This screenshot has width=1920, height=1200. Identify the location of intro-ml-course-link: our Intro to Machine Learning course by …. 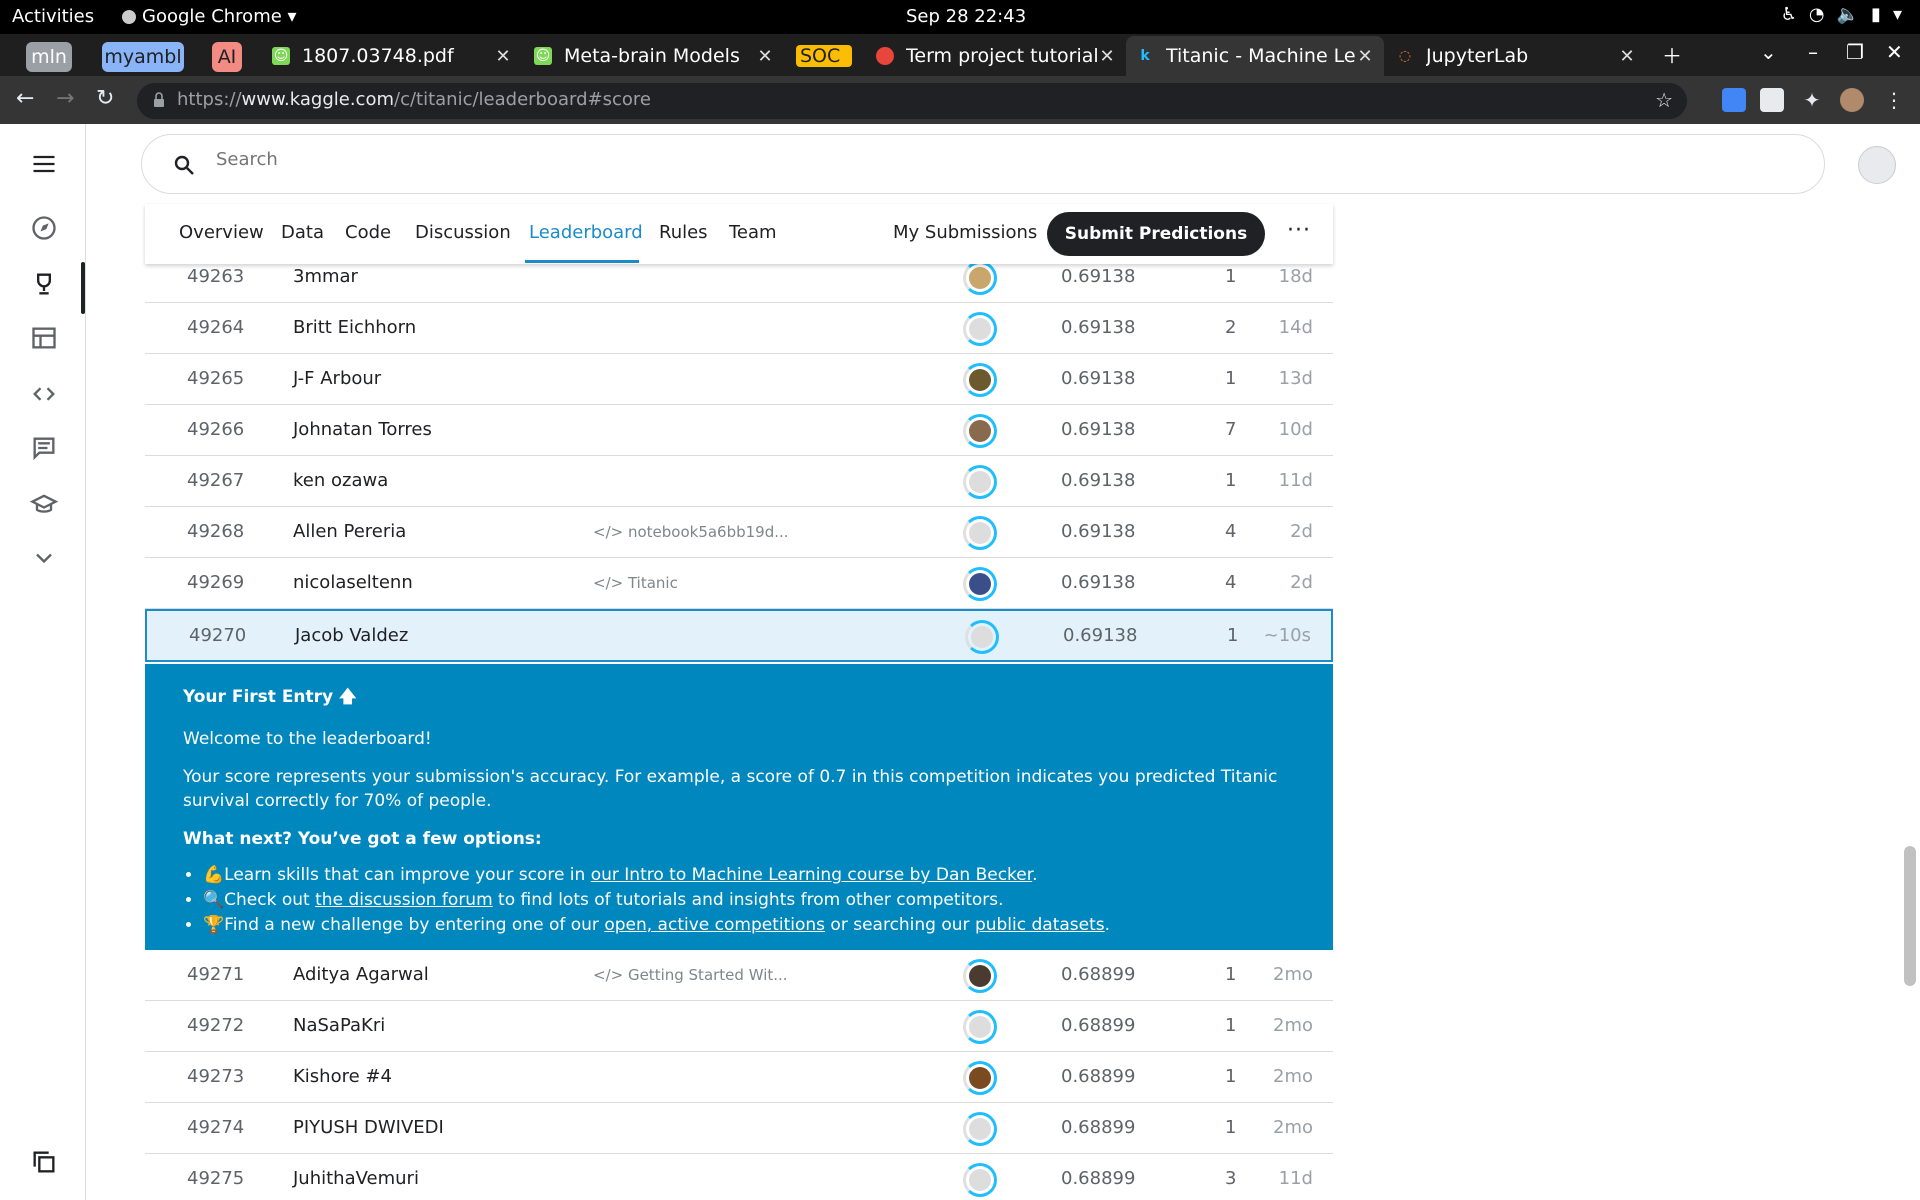
(811, 875).